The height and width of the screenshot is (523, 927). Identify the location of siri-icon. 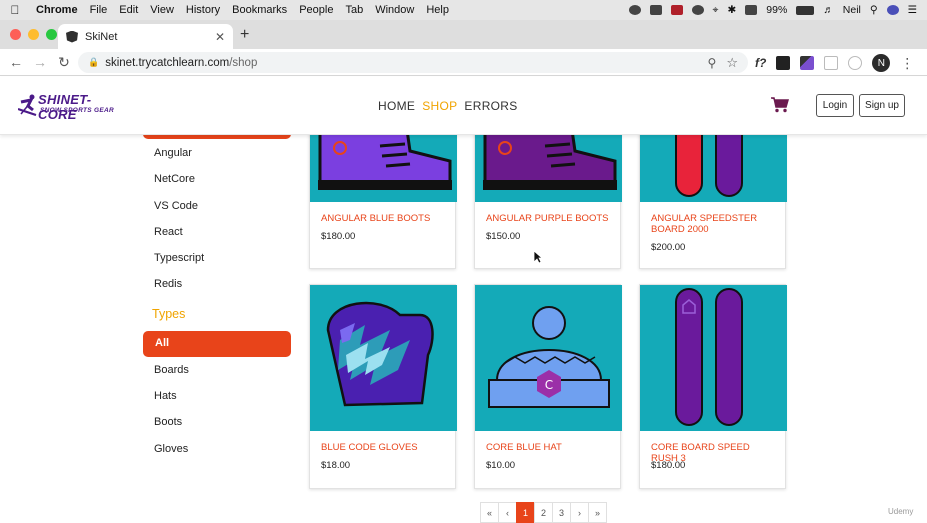
(892, 10).